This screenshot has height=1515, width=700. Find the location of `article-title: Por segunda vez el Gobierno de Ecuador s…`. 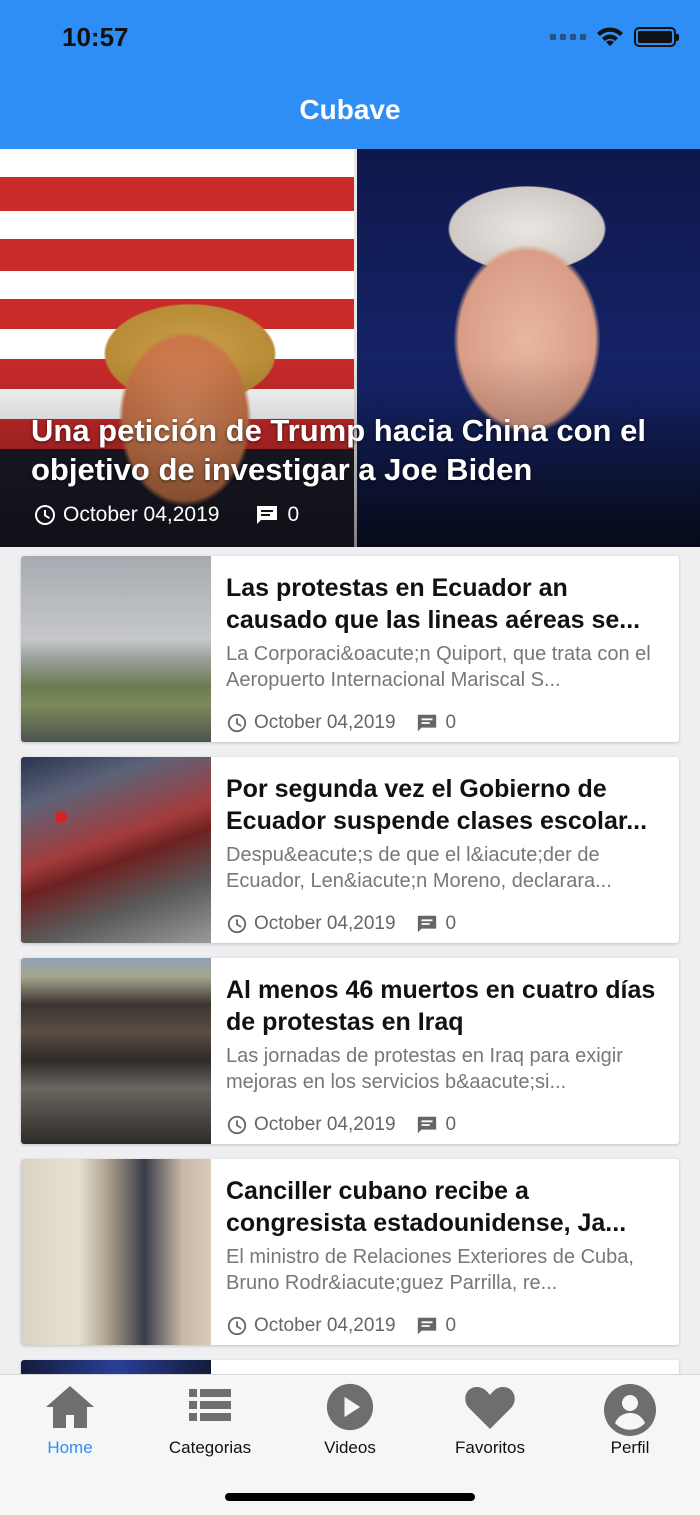

article-title: Por segunda vez el Gobierno de Ecuador s… is located at coordinates (437, 805).